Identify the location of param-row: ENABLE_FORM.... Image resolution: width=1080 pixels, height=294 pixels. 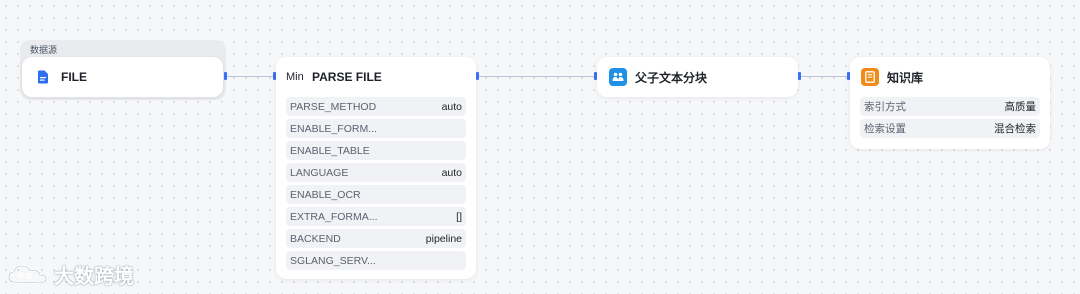
(376, 128).